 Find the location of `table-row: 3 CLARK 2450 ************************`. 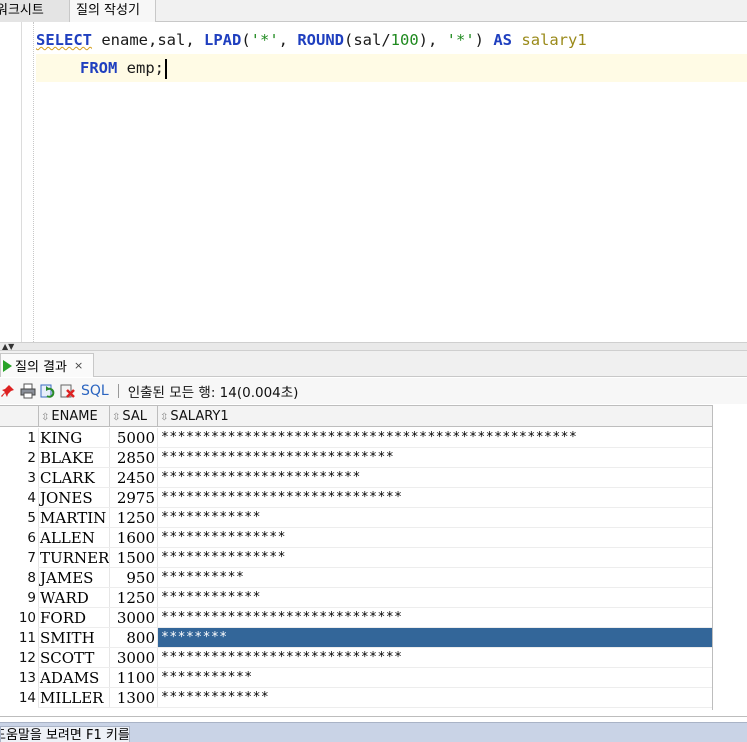

table-row: 3 CLARK 2450 ************************ is located at coordinates (356, 478).